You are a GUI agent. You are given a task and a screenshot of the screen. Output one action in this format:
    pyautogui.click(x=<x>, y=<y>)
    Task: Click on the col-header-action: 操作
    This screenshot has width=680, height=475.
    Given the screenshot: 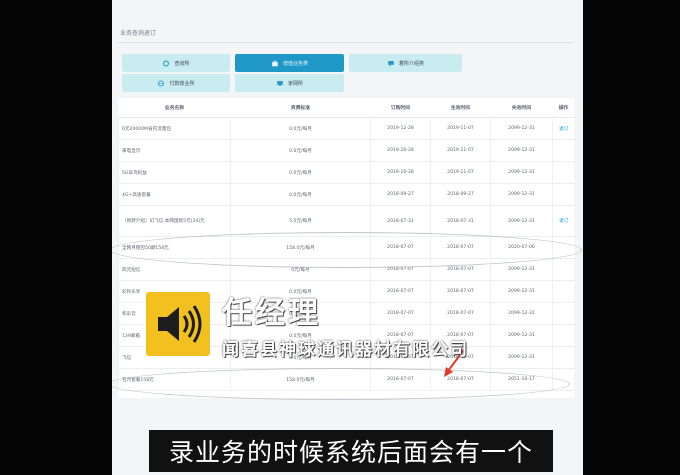 What is the action you would take?
    pyautogui.click(x=563, y=108)
    